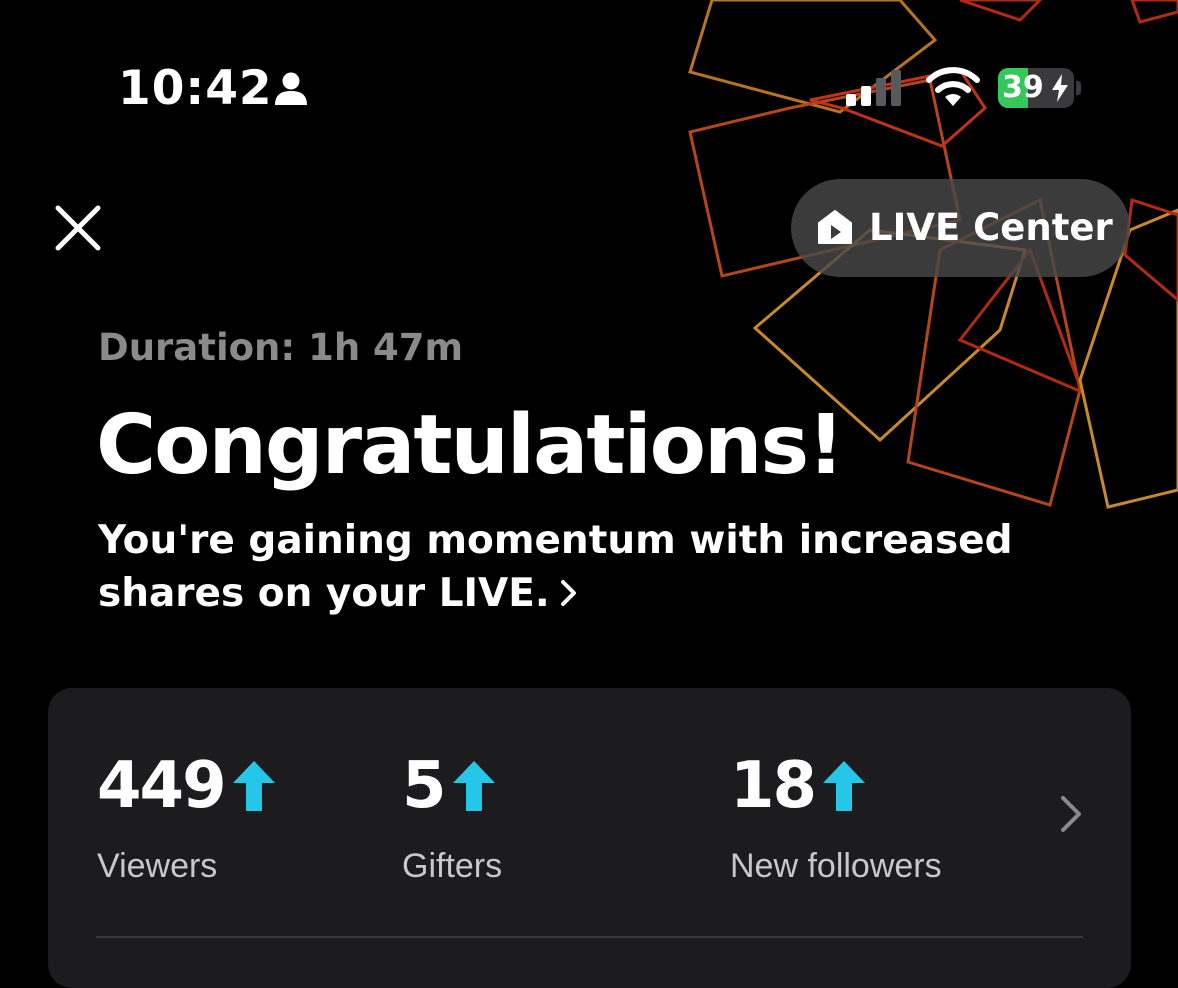 This screenshot has width=1178, height=988. Describe the element at coordinates (281, 347) in the screenshot. I see `live-duration: Duration: 1h 47m` at that location.